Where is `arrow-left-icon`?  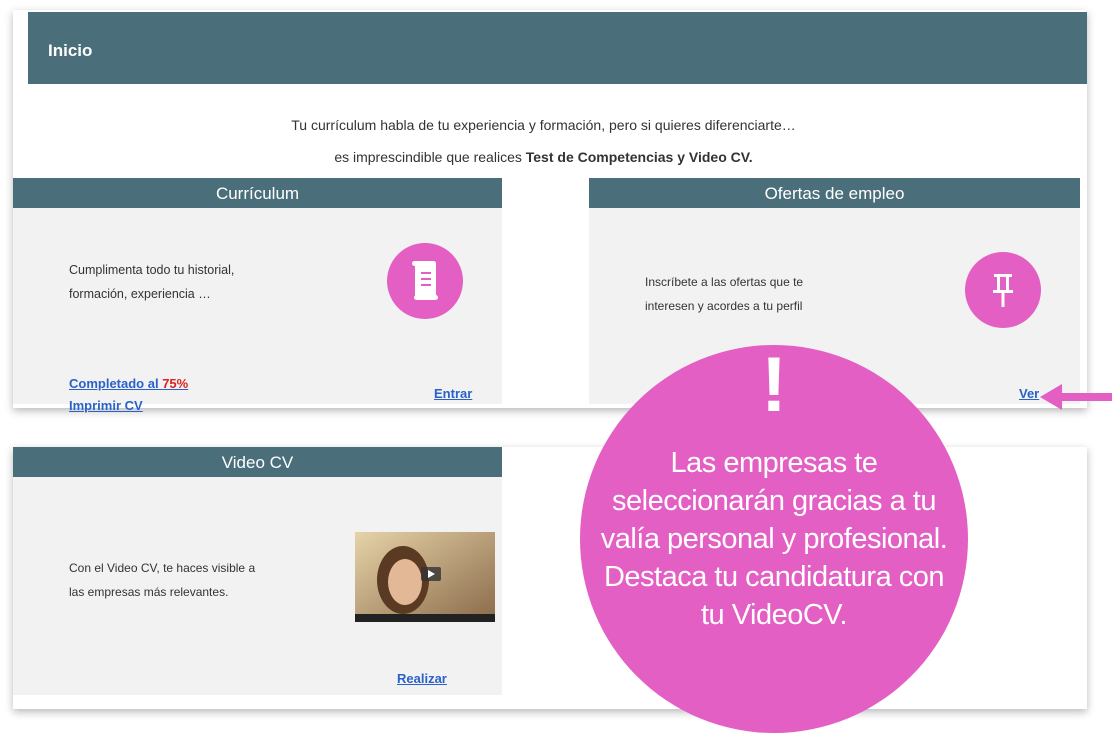 arrow-left-icon is located at coordinates (1076, 397).